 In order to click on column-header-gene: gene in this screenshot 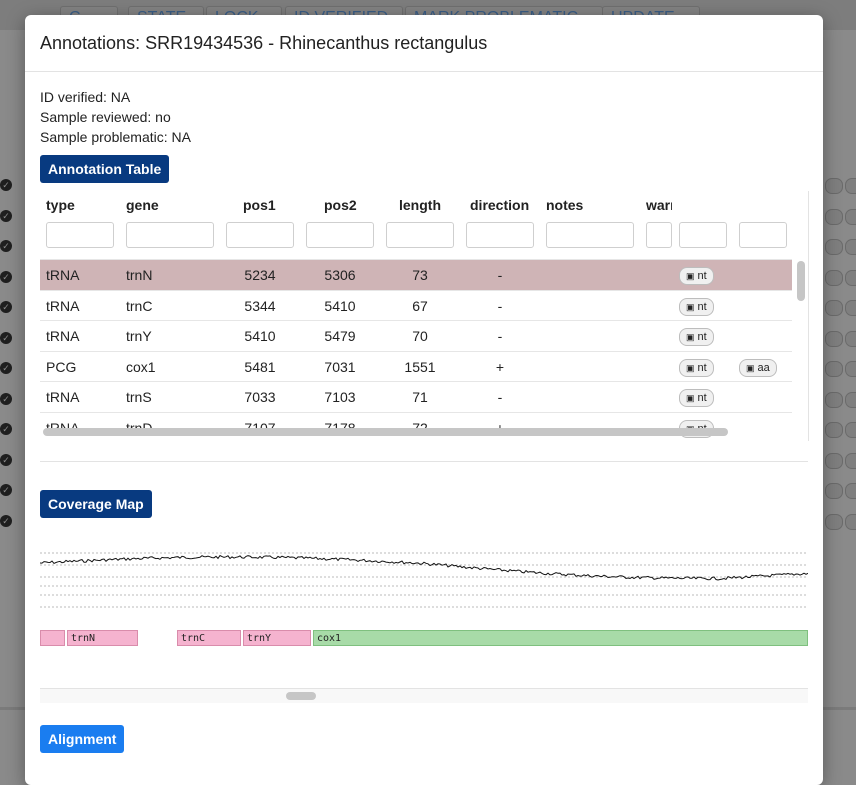, I will do `click(142, 205)`.